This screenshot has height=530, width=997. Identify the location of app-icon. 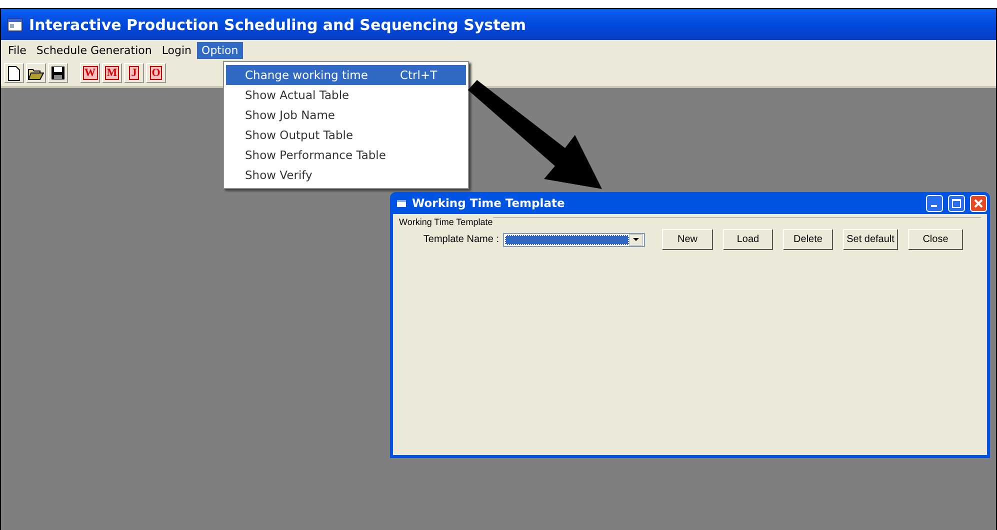
(15, 25).